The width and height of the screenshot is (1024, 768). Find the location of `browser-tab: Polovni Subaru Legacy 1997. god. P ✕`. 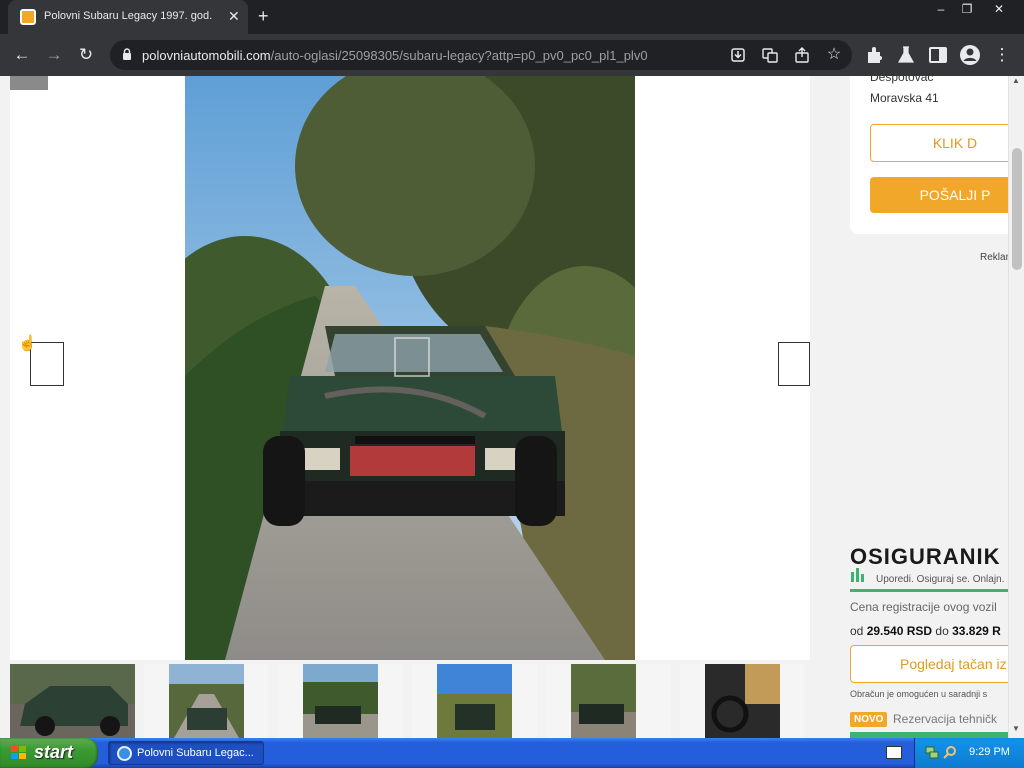

browser-tab: Polovni Subaru Legacy 1997. god. P ✕ is located at coordinates (128, 17).